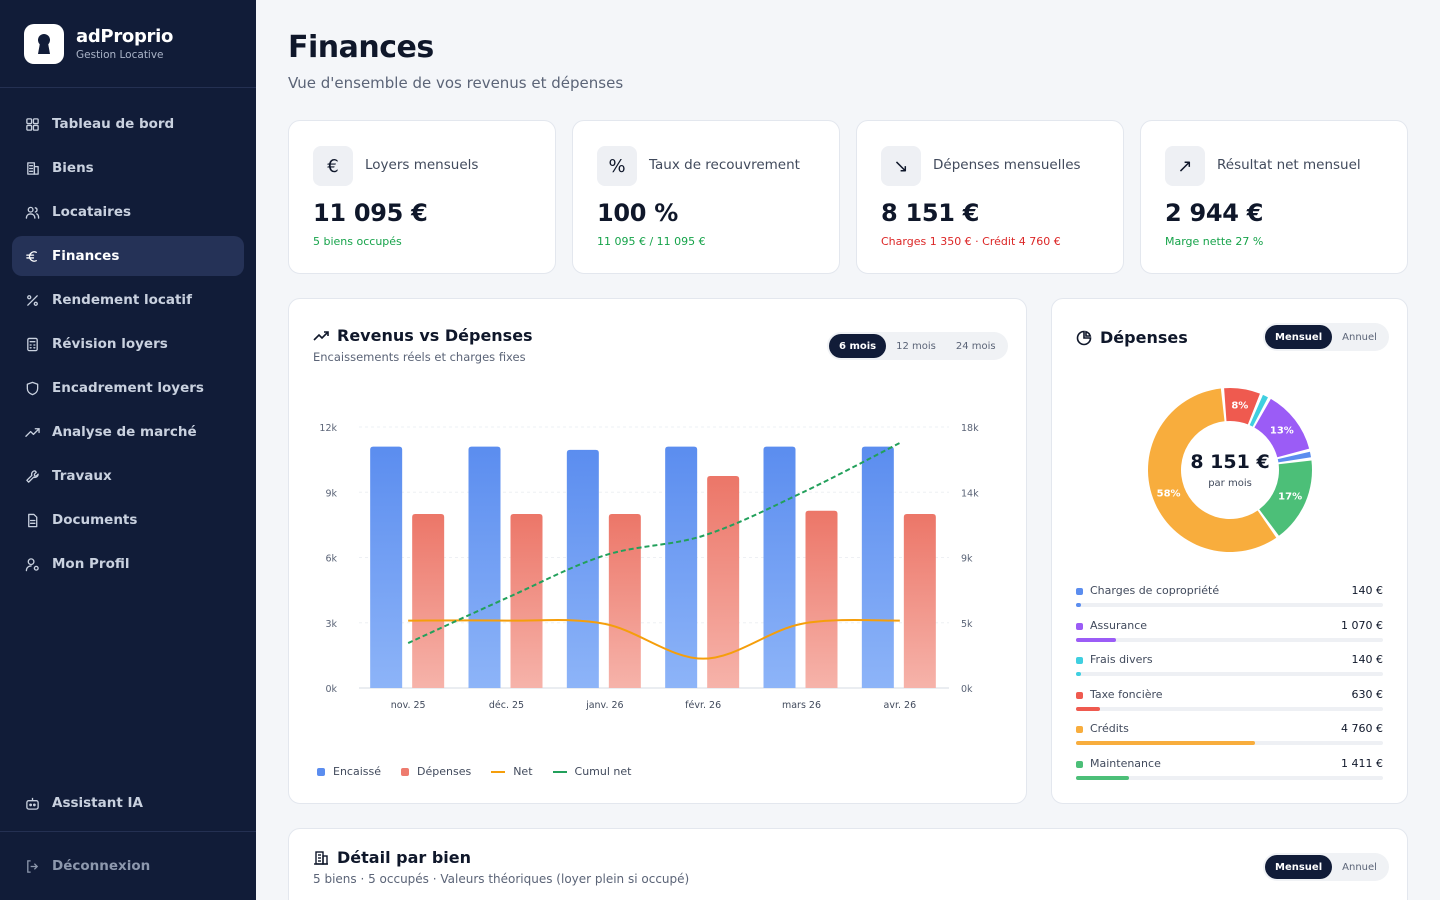 The width and height of the screenshot is (1440, 900). Describe the element at coordinates (1185, 166) in the screenshot. I see `trending-up-icon: ↗` at that location.